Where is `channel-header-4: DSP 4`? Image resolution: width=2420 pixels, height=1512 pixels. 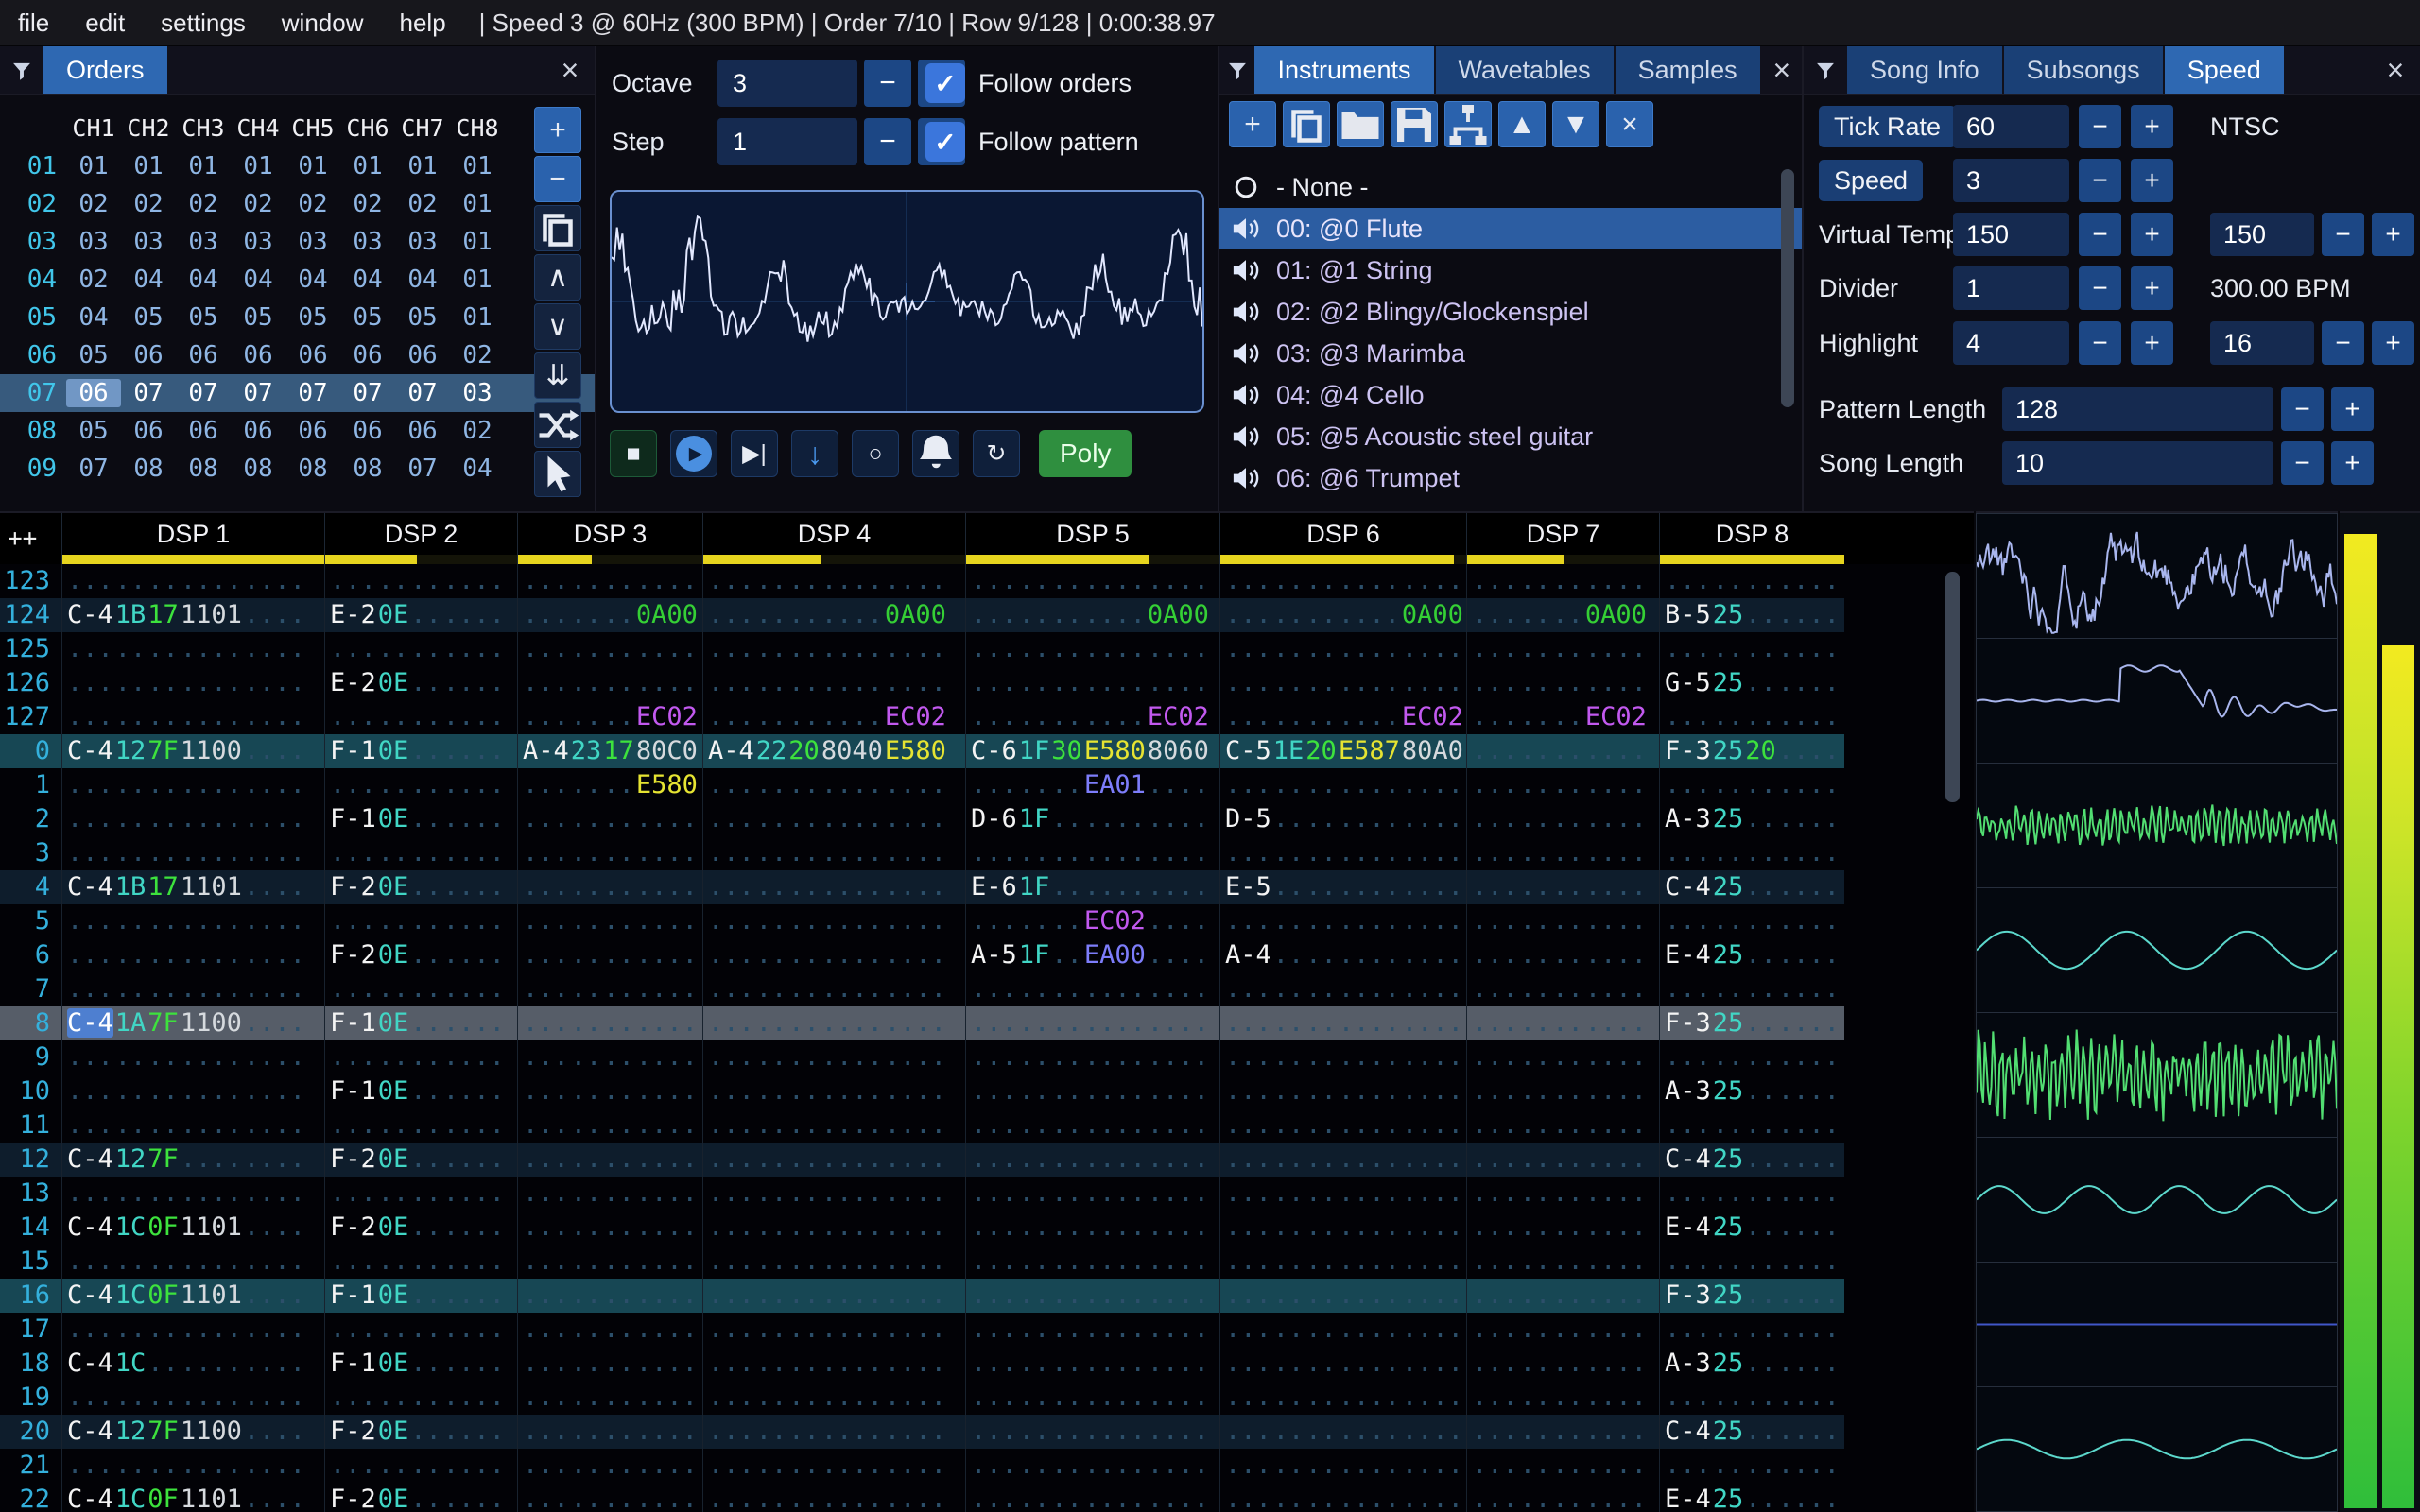 channel-header-4: DSP 4 is located at coordinates (833, 538).